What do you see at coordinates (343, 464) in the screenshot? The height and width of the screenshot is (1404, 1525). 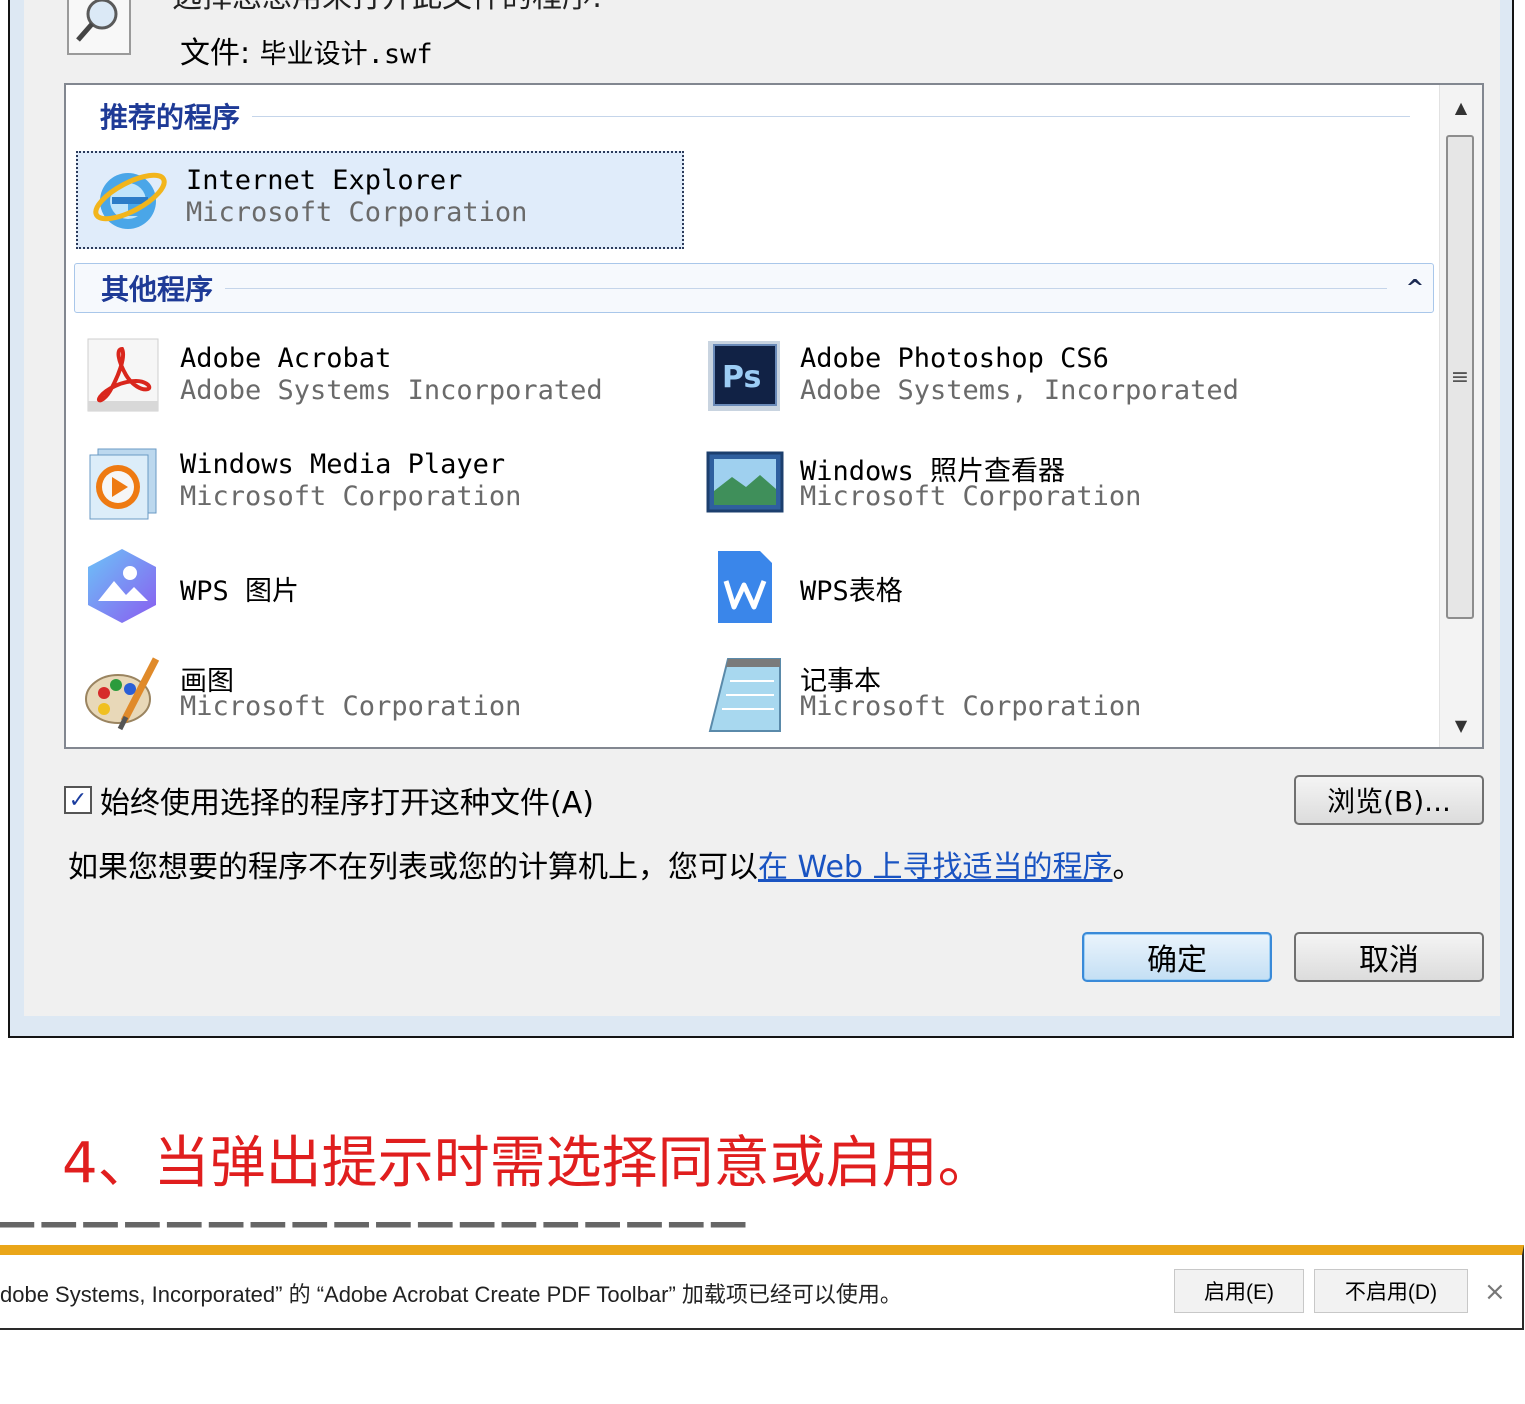 I see `program-name: Windows Media Player` at bounding box center [343, 464].